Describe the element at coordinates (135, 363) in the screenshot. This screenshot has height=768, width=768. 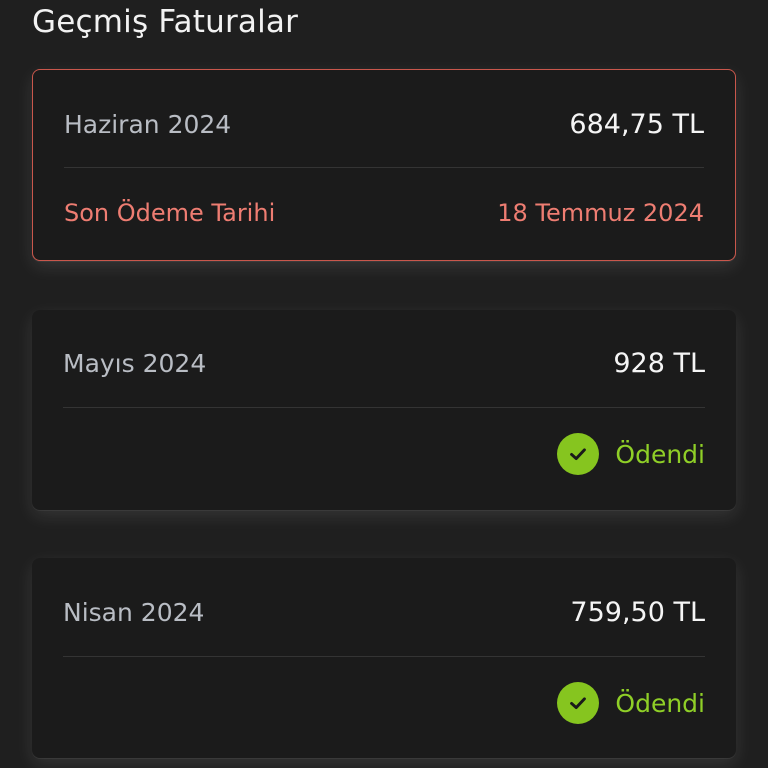
I see `invoice-period: Mayıs 2024` at that location.